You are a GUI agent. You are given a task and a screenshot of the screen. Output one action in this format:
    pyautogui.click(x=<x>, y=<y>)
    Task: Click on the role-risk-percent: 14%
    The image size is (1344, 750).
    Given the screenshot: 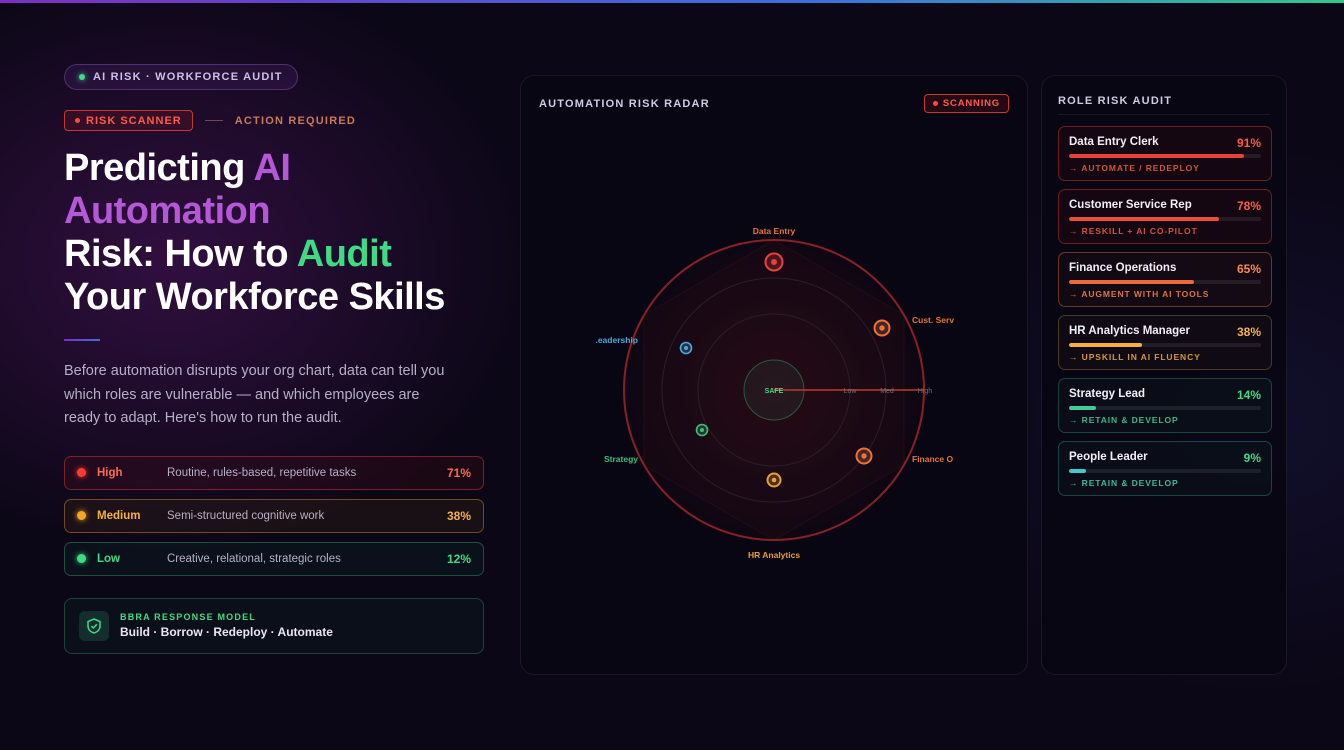 What is the action you would take?
    pyautogui.click(x=1248, y=395)
    